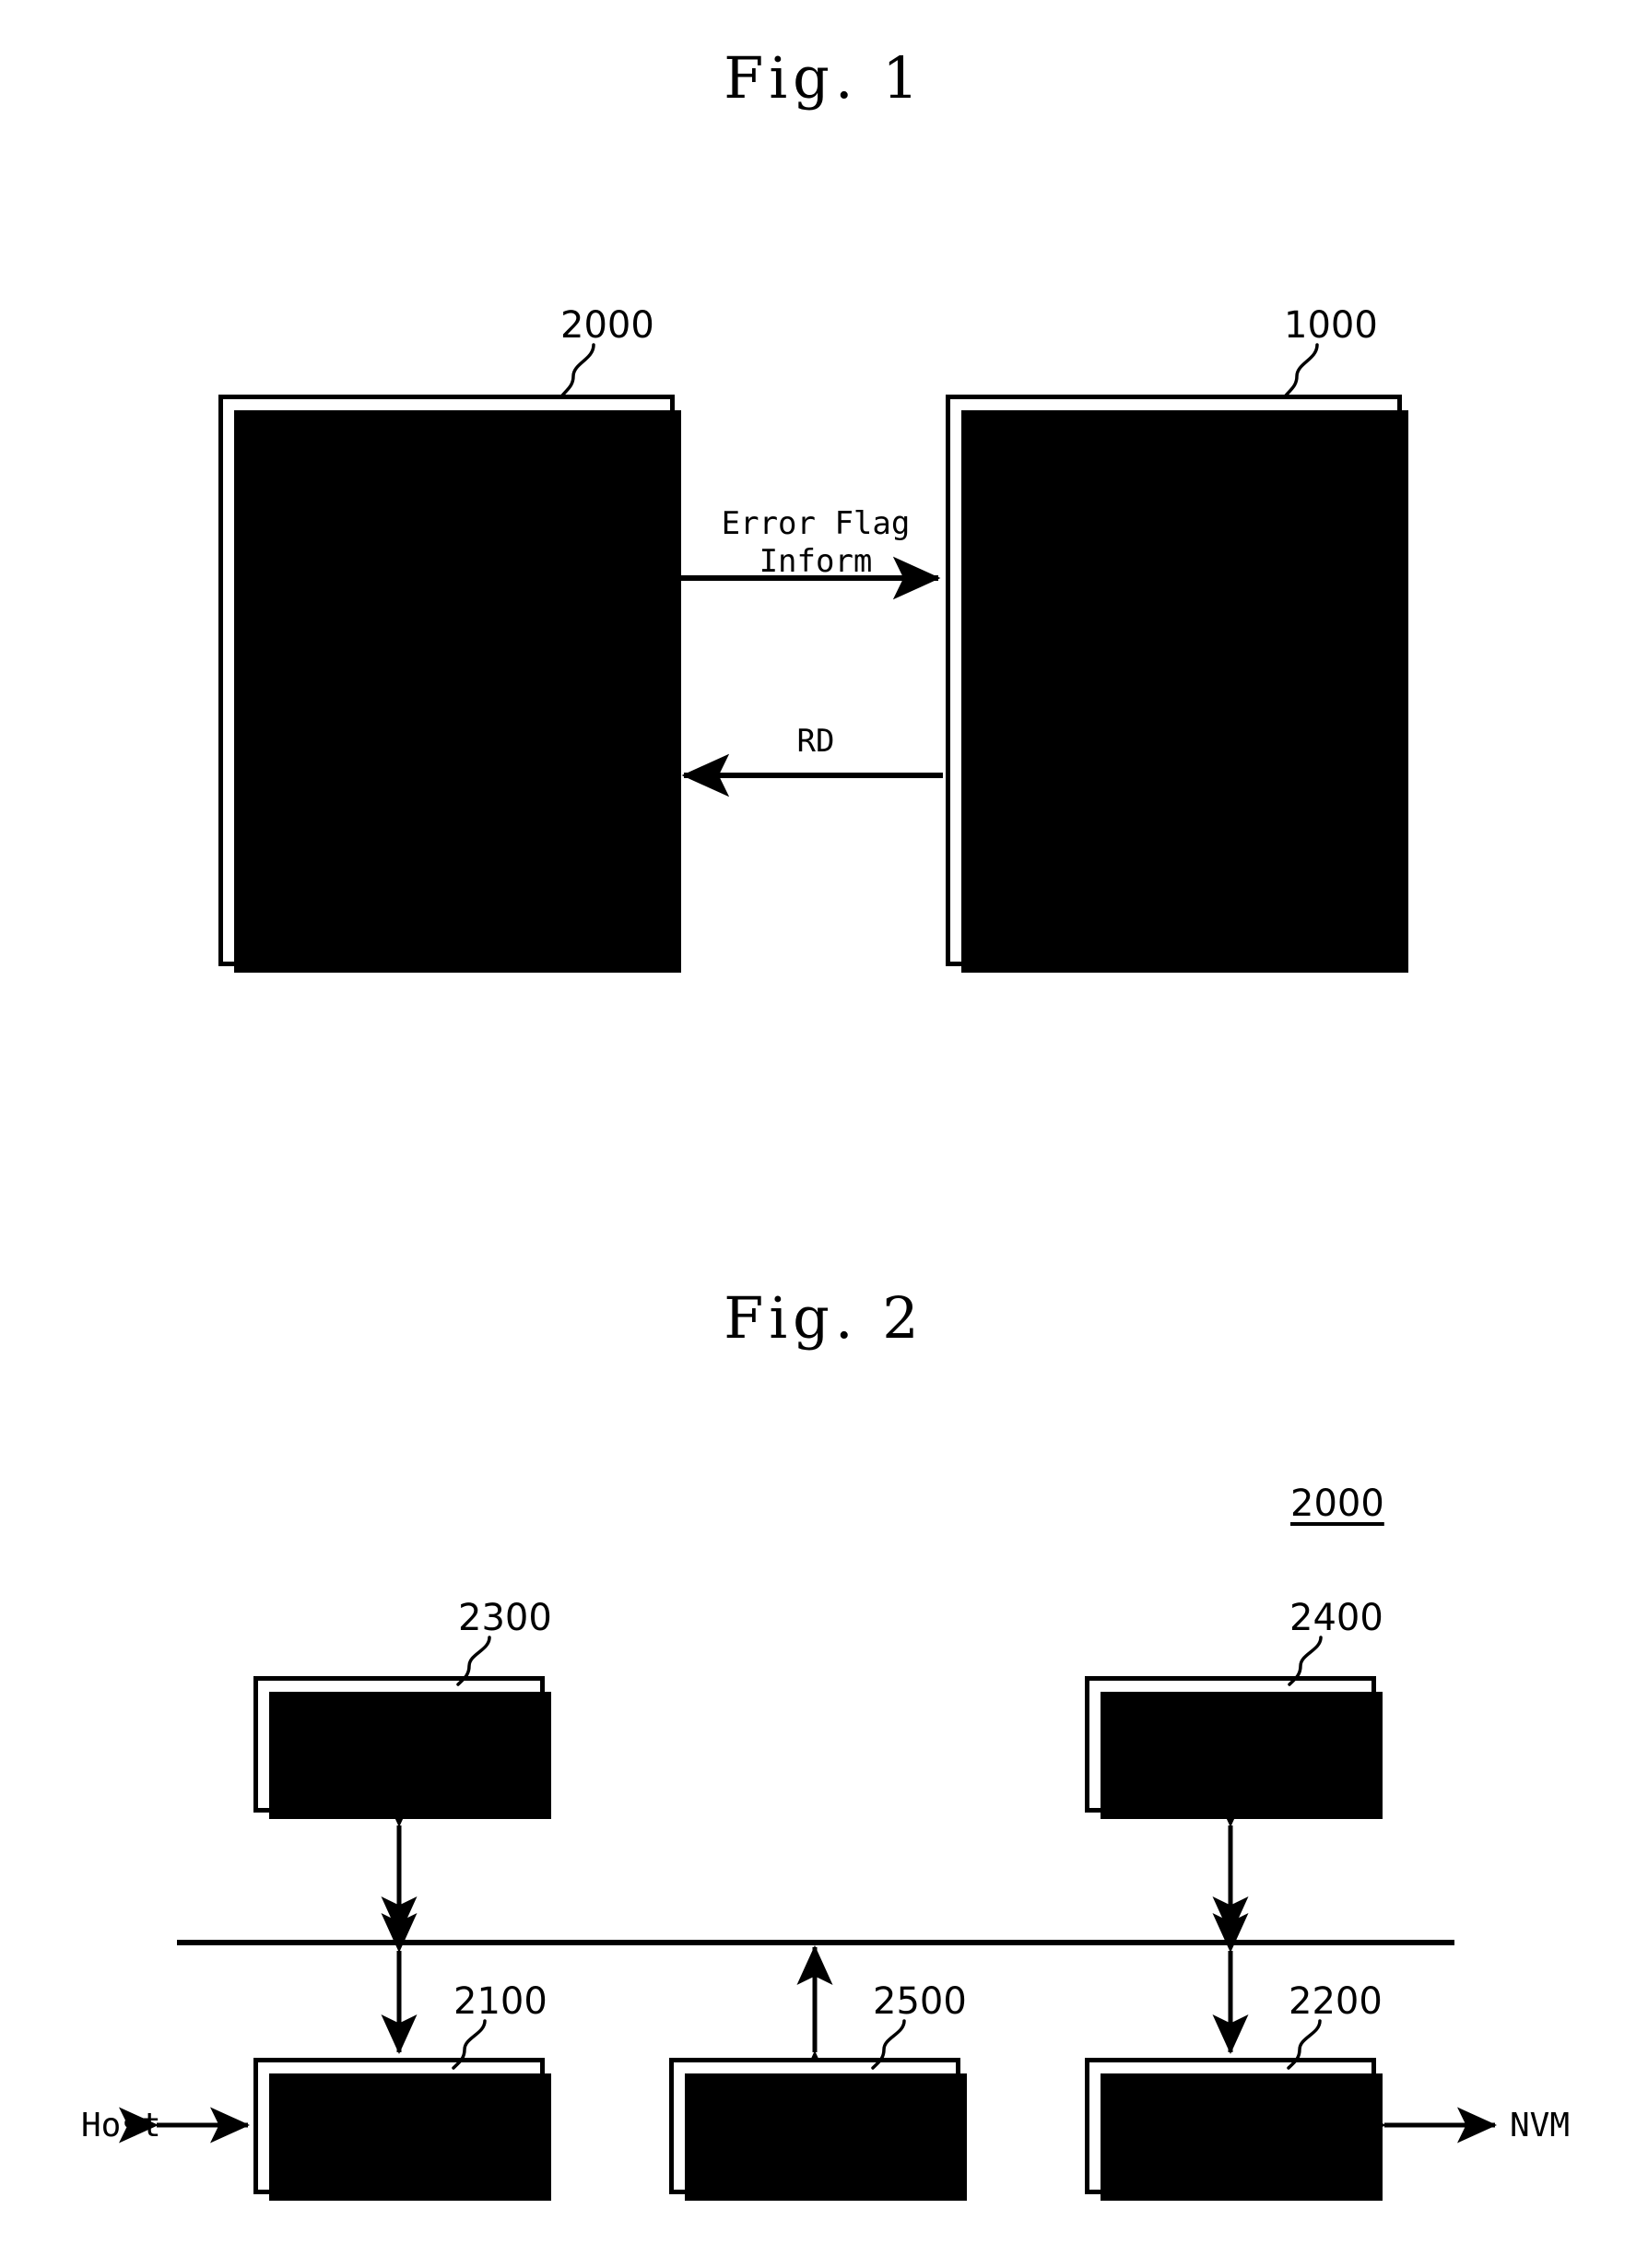 The image size is (1648, 2268). I want to click on block-host-interface-label: Host Interface, so click(400, 2125).